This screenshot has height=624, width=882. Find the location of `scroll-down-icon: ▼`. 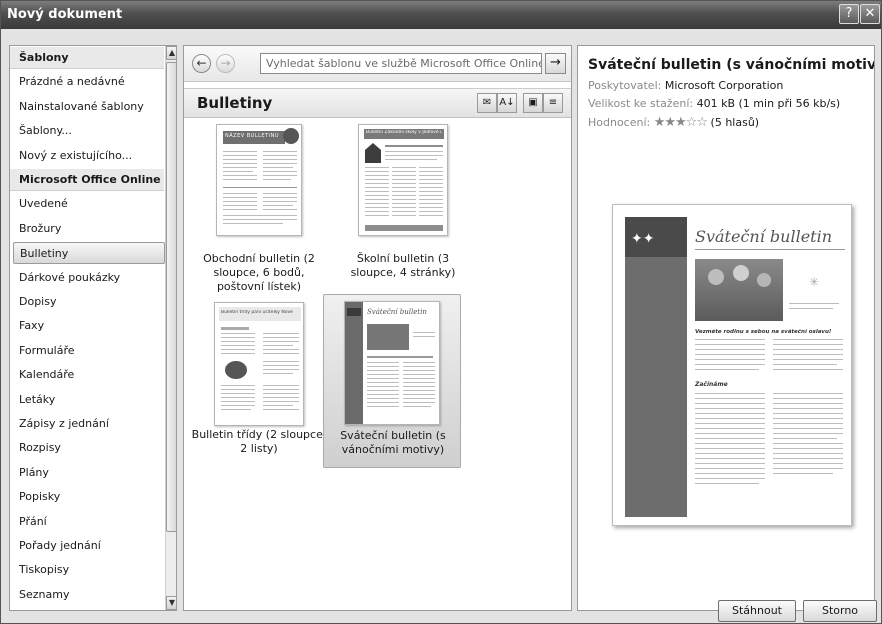

scroll-down-icon: ▼ is located at coordinates (171, 603).